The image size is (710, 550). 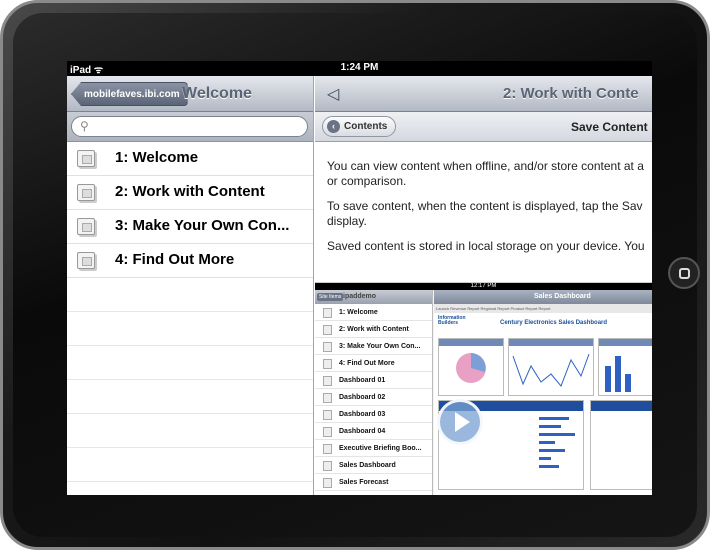 What do you see at coordinates (554, 323) in the screenshot?
I see `embed-dashboard-heading: Century Electronics Sales Dashboard` at bounding box center [554, 323].